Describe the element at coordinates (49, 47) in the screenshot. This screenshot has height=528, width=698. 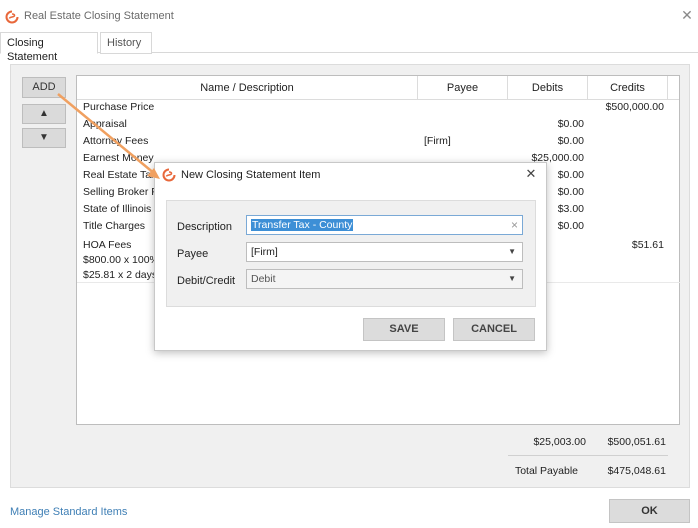
I see `tab-closing-statement: Closing Statement` at that location.